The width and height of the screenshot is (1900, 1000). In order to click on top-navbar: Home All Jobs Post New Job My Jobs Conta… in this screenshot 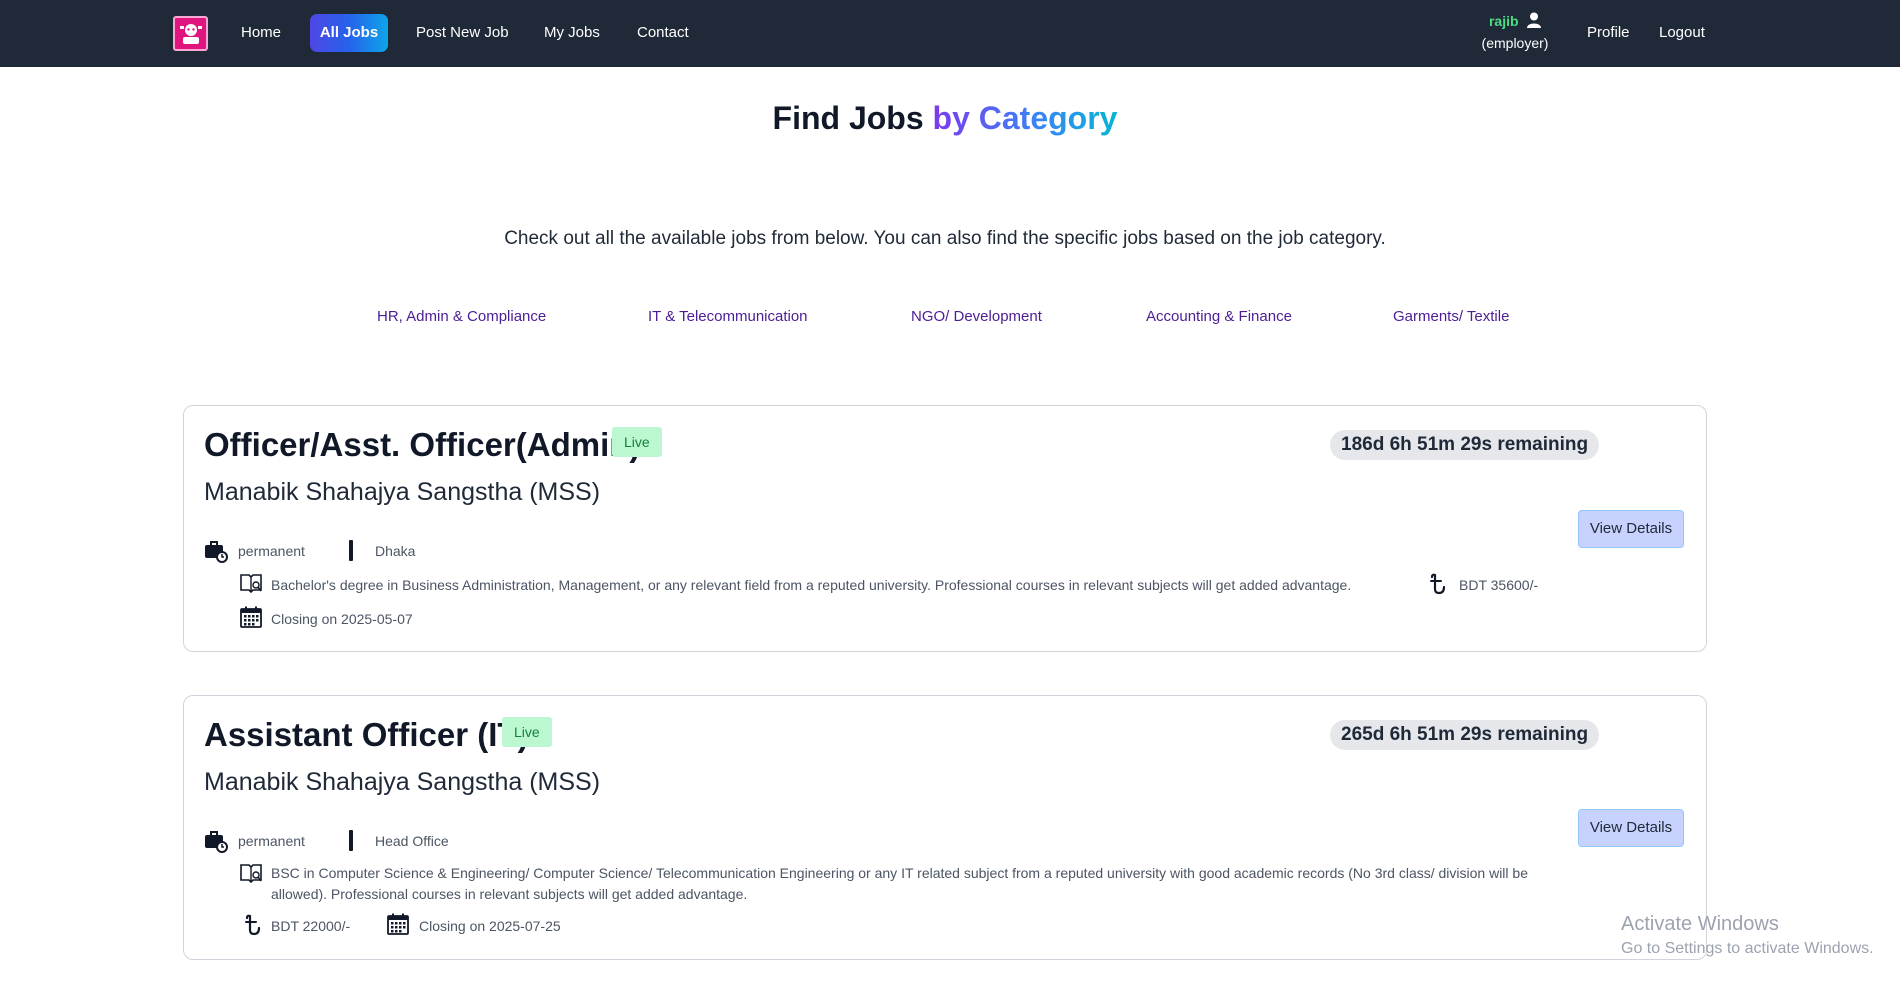, I will do `click(950, 33)`.